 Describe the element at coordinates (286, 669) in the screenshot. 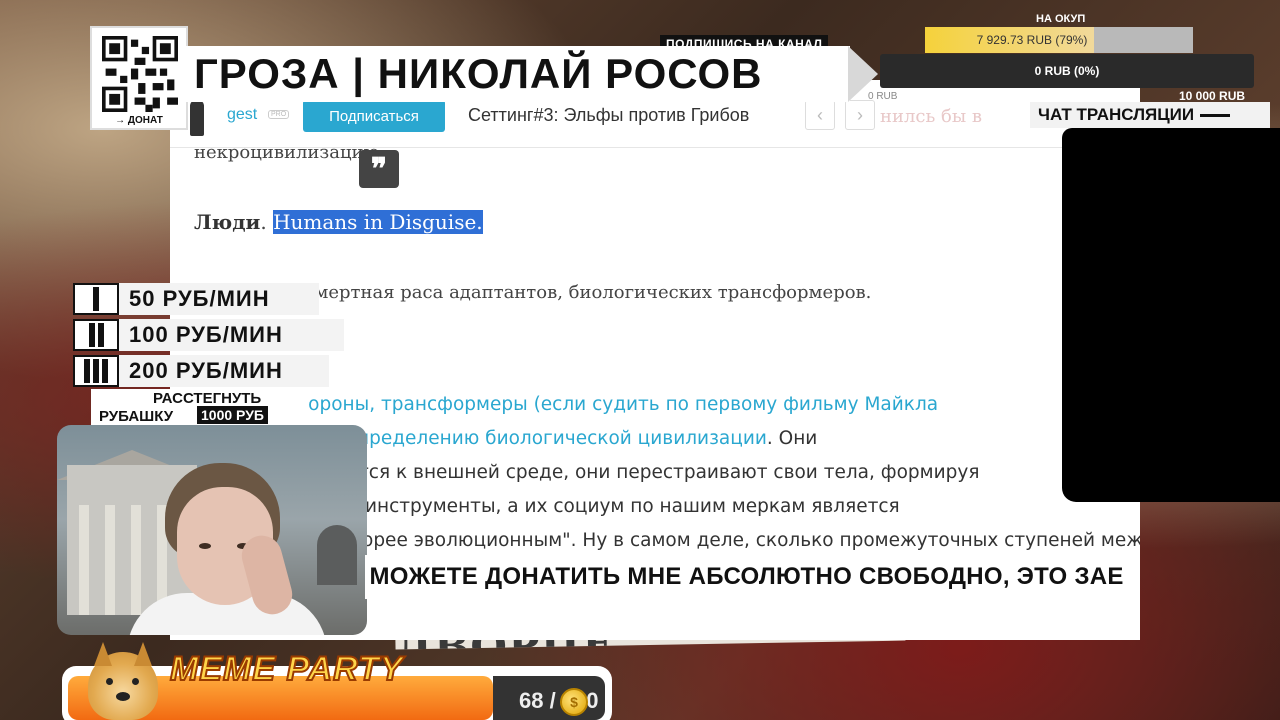

I see `meme-party-title: MEME PARTY` at that location.